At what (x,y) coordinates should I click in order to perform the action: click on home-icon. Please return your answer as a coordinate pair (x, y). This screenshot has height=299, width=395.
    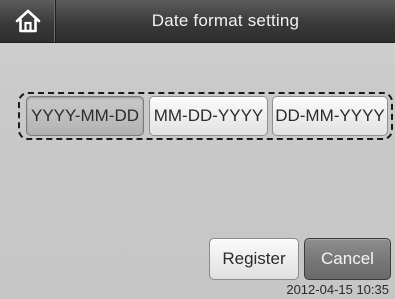
    Looking at the image, I should click on (27, 21).